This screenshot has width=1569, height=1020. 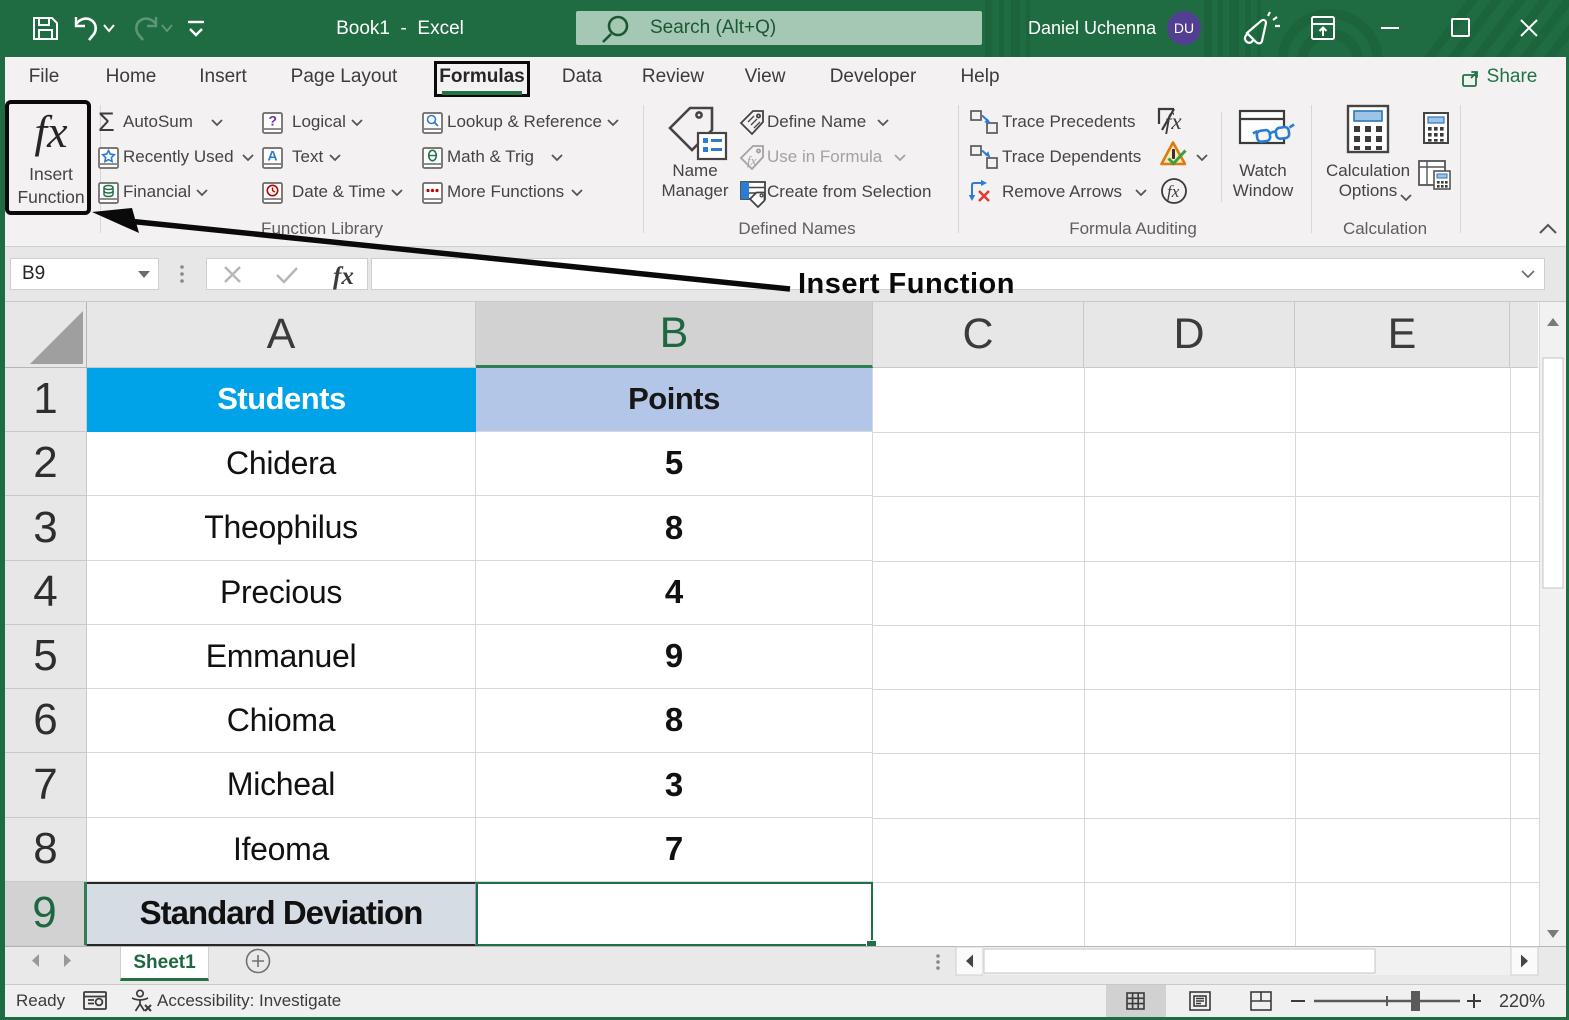 What do you see at coordinates (273, 156) in the screenshot?
I see `svg-text: A` at bounding box center [273, 156].